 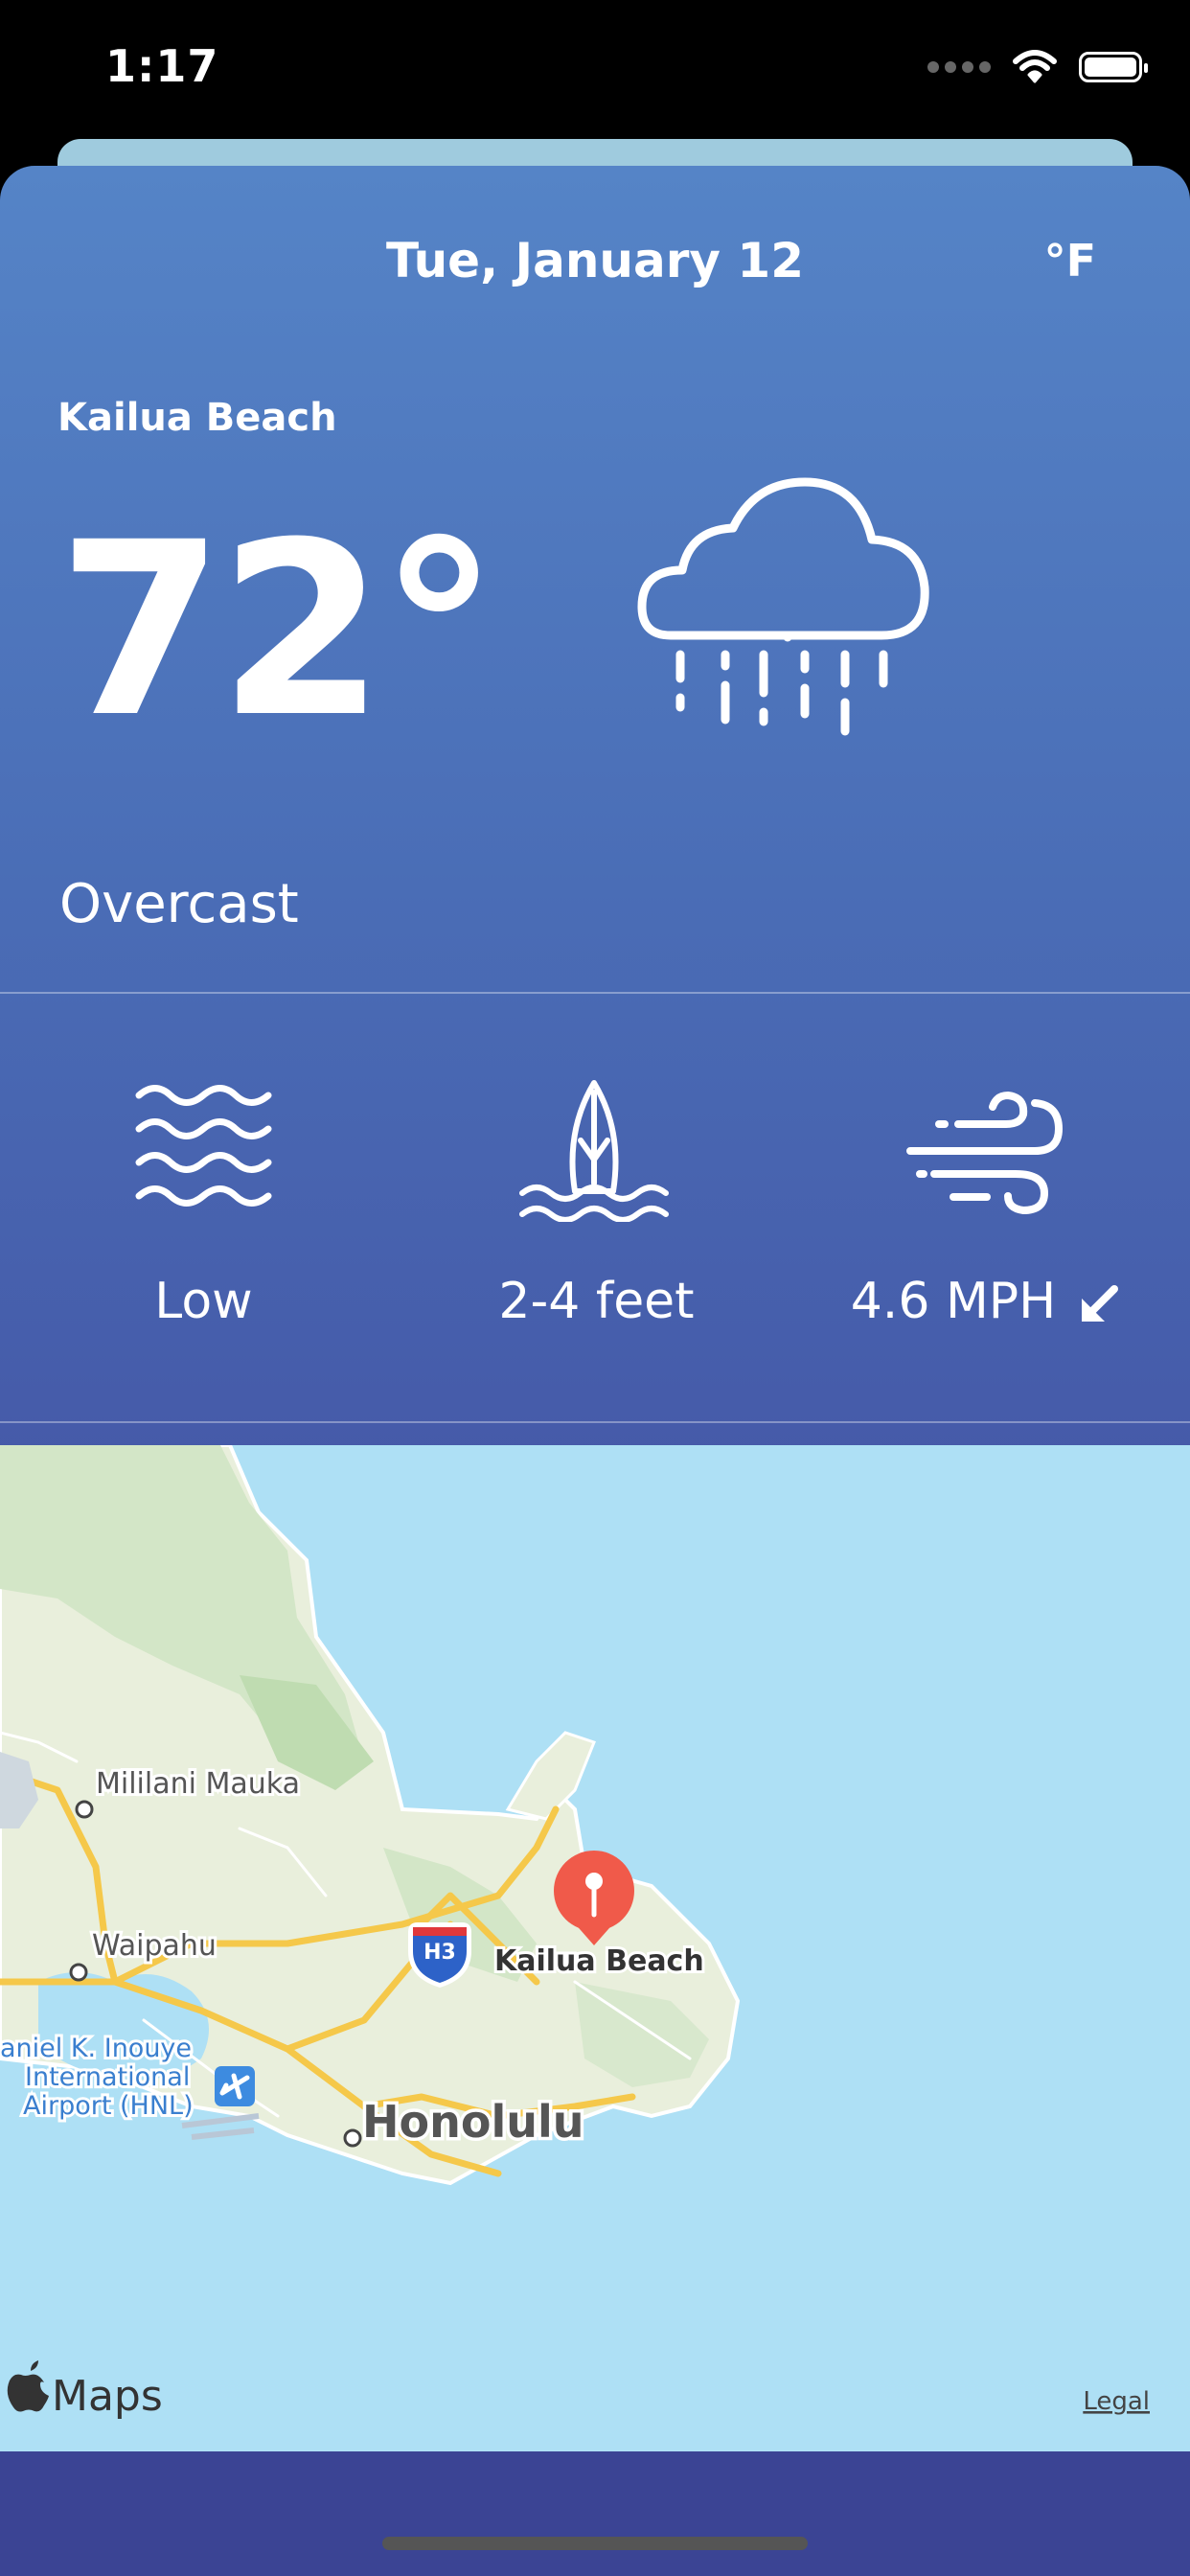 I want to click on status-bar: 1:17, so click(x=595, y=72).